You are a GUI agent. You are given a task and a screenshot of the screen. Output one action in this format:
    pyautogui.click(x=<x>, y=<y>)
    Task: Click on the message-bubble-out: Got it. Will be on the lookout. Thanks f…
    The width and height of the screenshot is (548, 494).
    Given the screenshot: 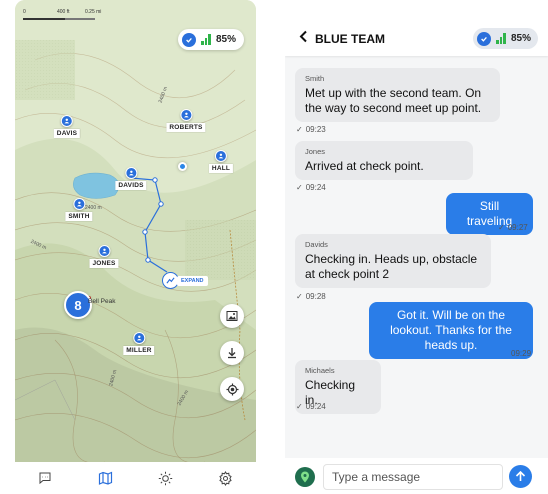 What is the action you would take?
    pyautogui.click(x=451, y=330)
    